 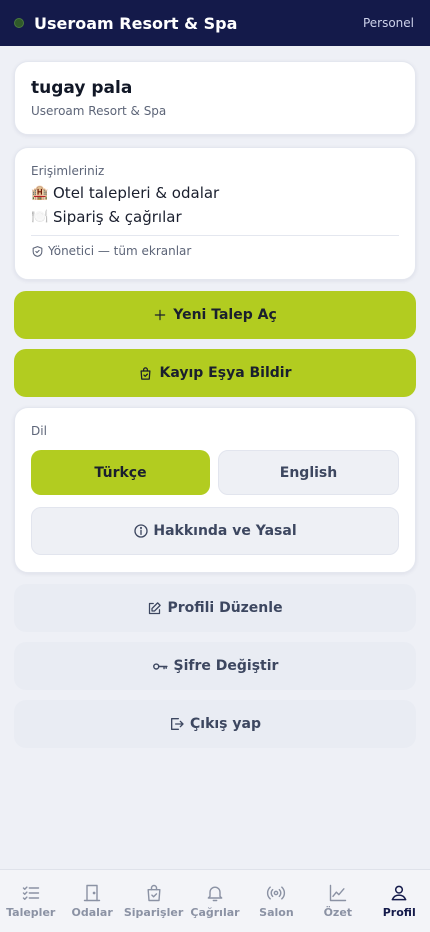 What do you see at coordinates (225, 608) in the screenshot?
I see `edit-profile-label: Profili Düzenle` at bounding box center [225, 608].